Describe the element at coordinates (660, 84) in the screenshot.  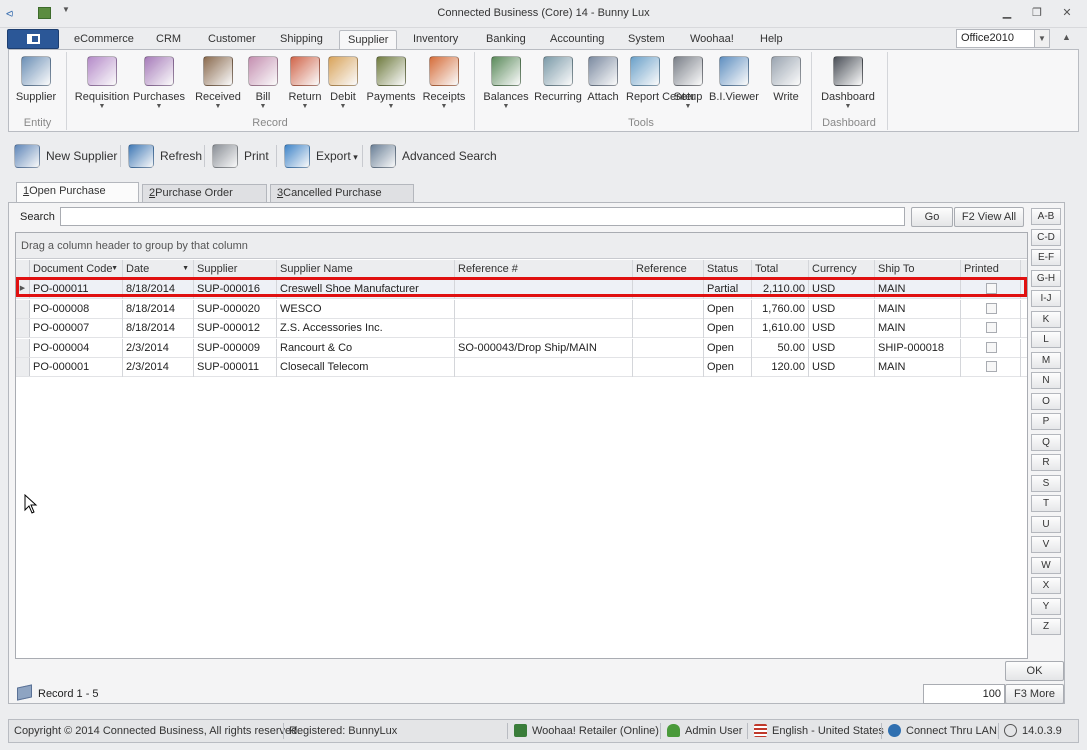
I see `report-center-button: Report Center` at that location.